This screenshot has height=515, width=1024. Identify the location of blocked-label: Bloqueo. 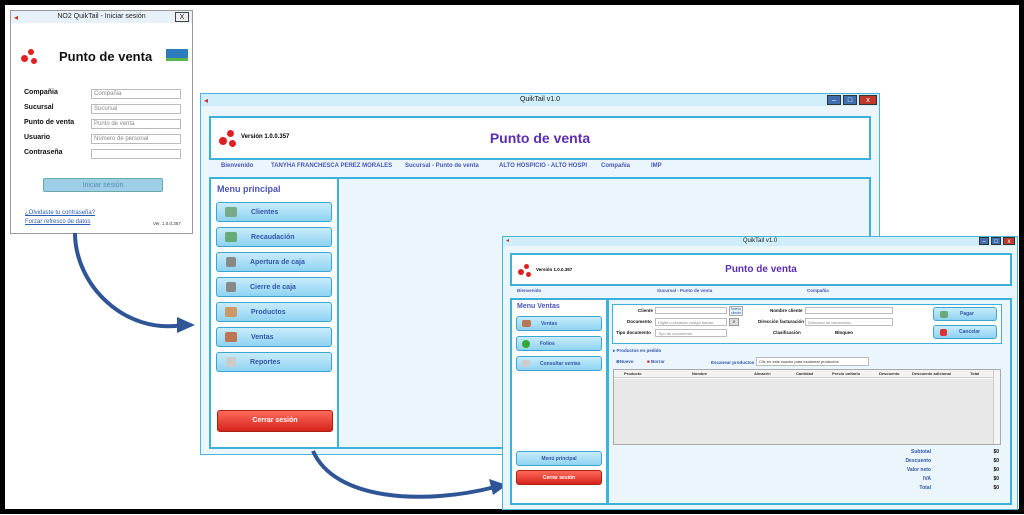
(844, 332).